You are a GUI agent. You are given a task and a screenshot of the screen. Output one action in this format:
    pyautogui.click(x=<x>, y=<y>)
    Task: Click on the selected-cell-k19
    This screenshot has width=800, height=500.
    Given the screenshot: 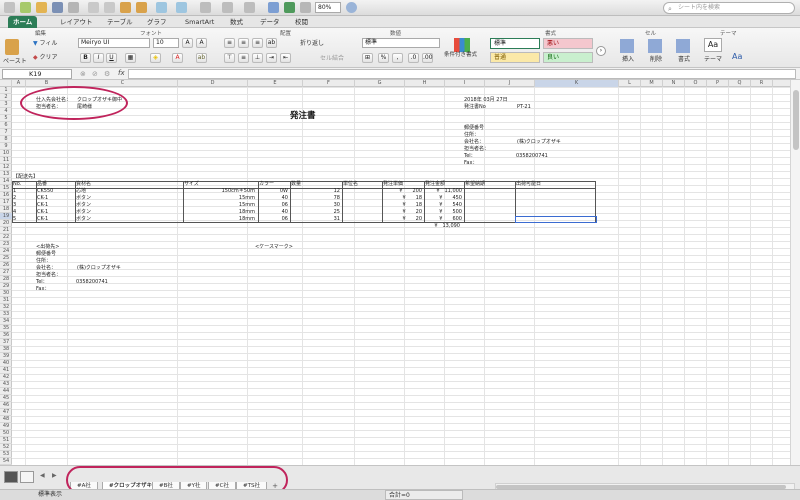 What is the action you would take?
    pyautogui.click(x=556, y=219)
    